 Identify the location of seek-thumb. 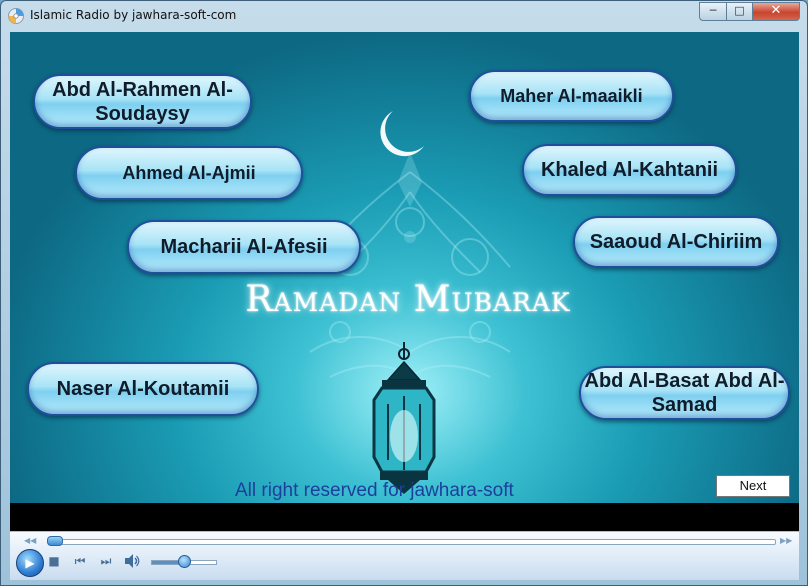
(55, 541).